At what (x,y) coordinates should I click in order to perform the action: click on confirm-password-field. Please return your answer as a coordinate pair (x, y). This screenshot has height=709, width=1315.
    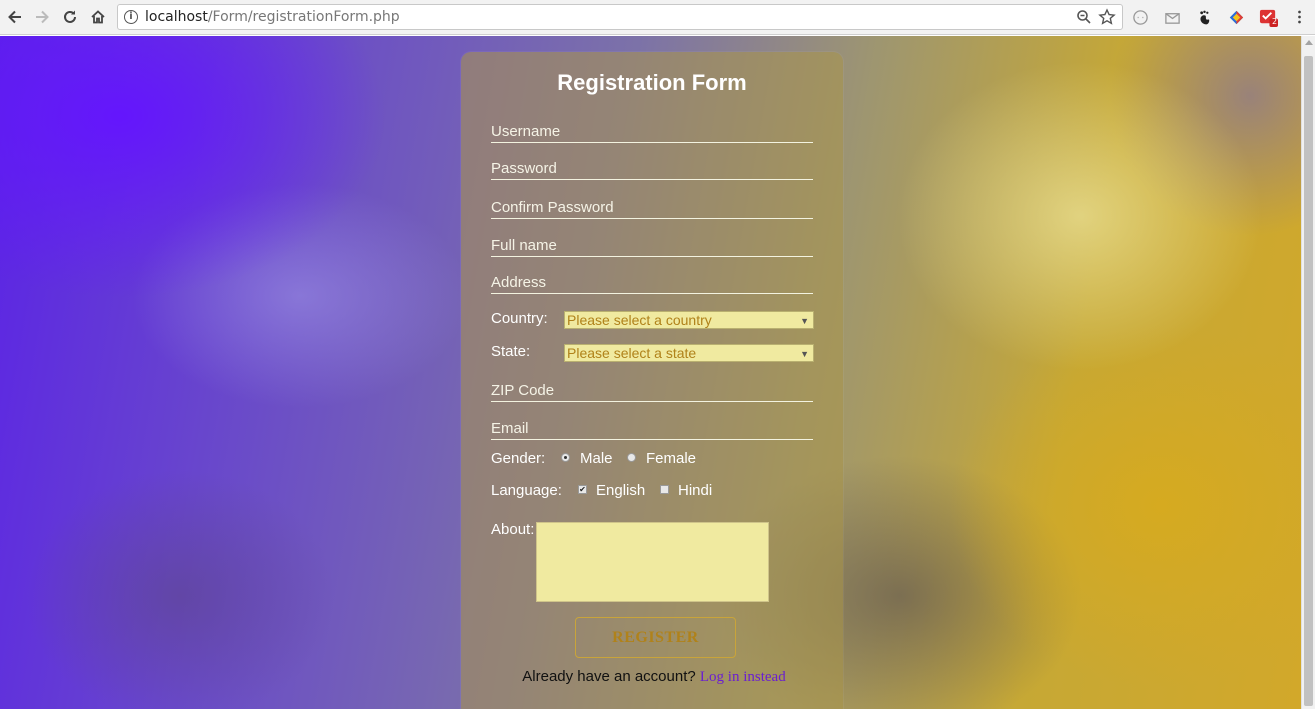
    Looking at the image, I should click on (652, 208).